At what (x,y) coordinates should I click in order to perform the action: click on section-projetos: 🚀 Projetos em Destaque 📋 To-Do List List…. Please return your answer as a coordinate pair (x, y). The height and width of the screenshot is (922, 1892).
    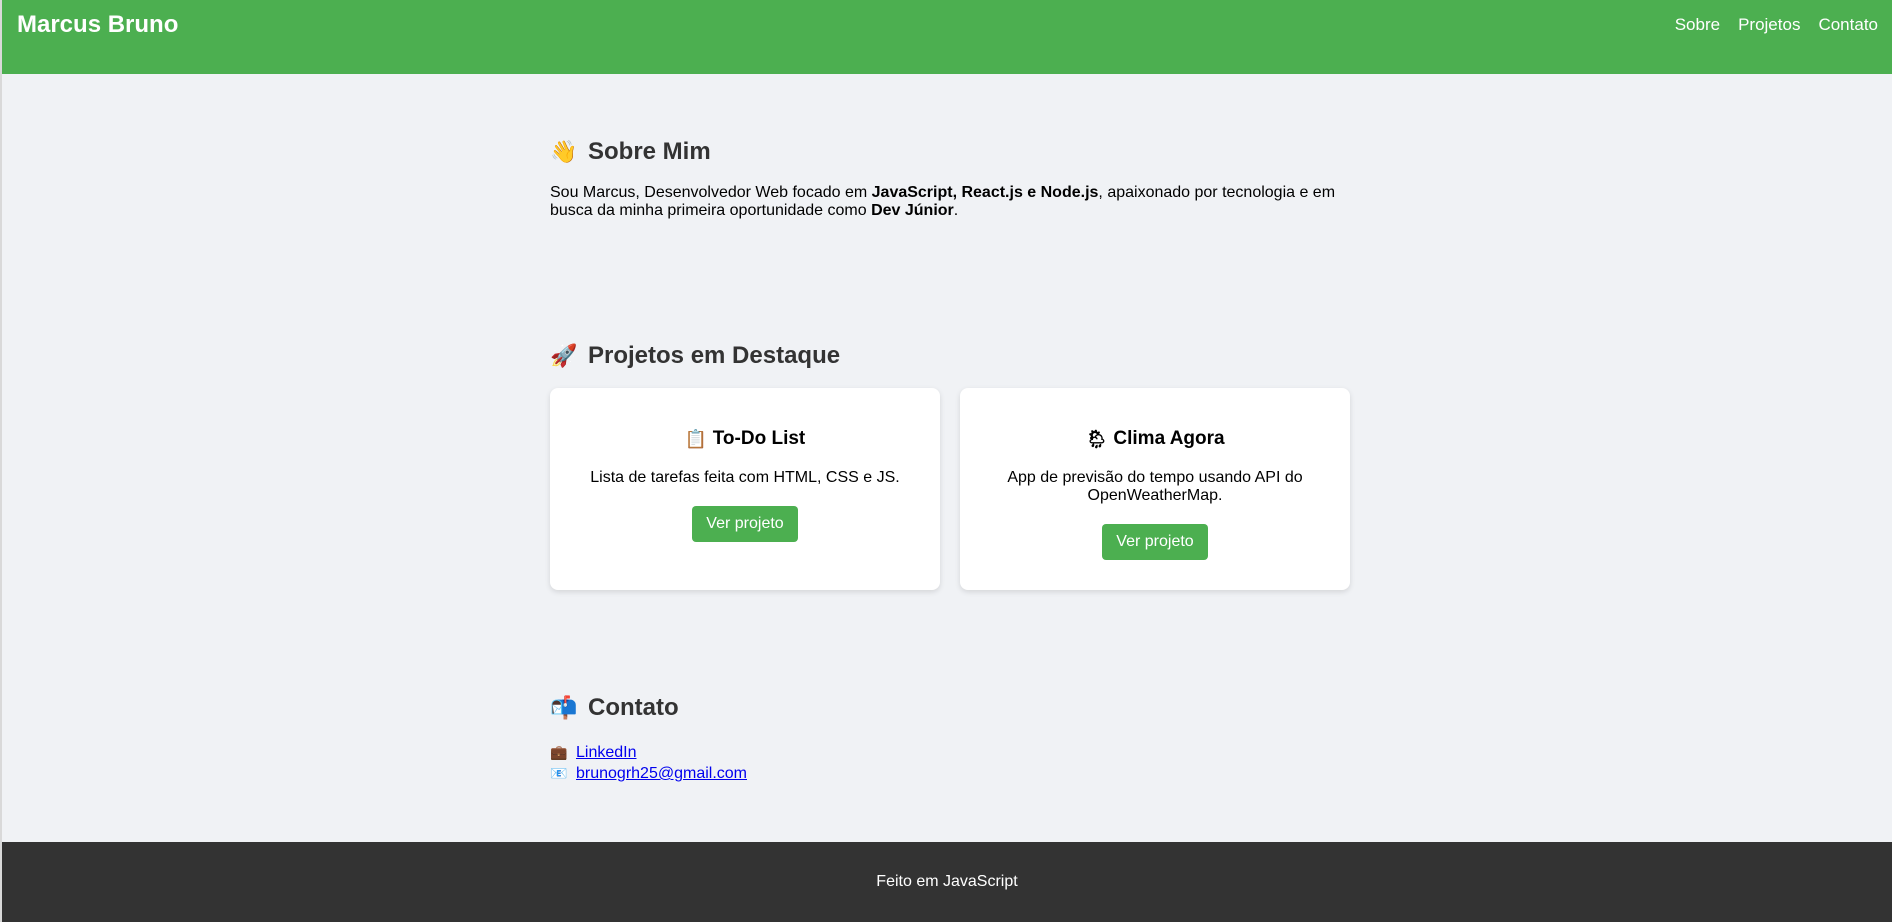
    Looking at the image, I should click on (950, 466).